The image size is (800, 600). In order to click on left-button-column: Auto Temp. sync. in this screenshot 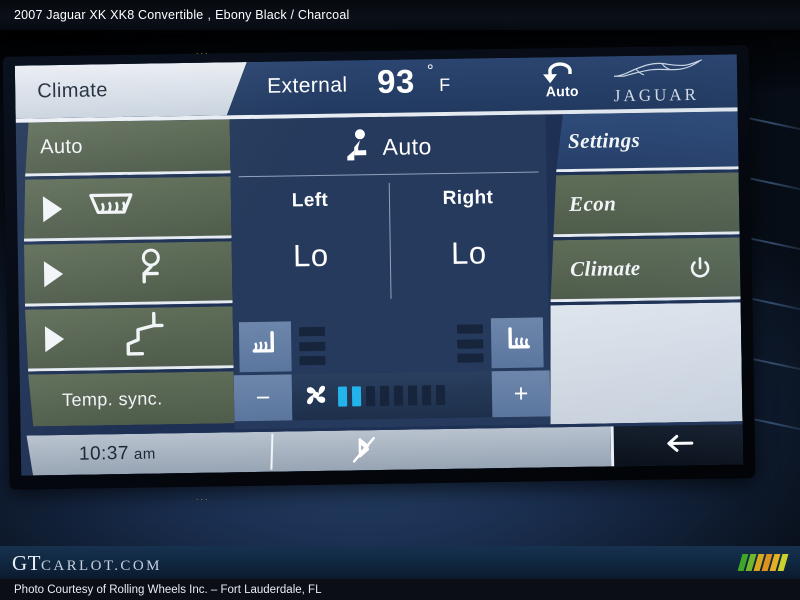, I will do `click(125, 275)`.